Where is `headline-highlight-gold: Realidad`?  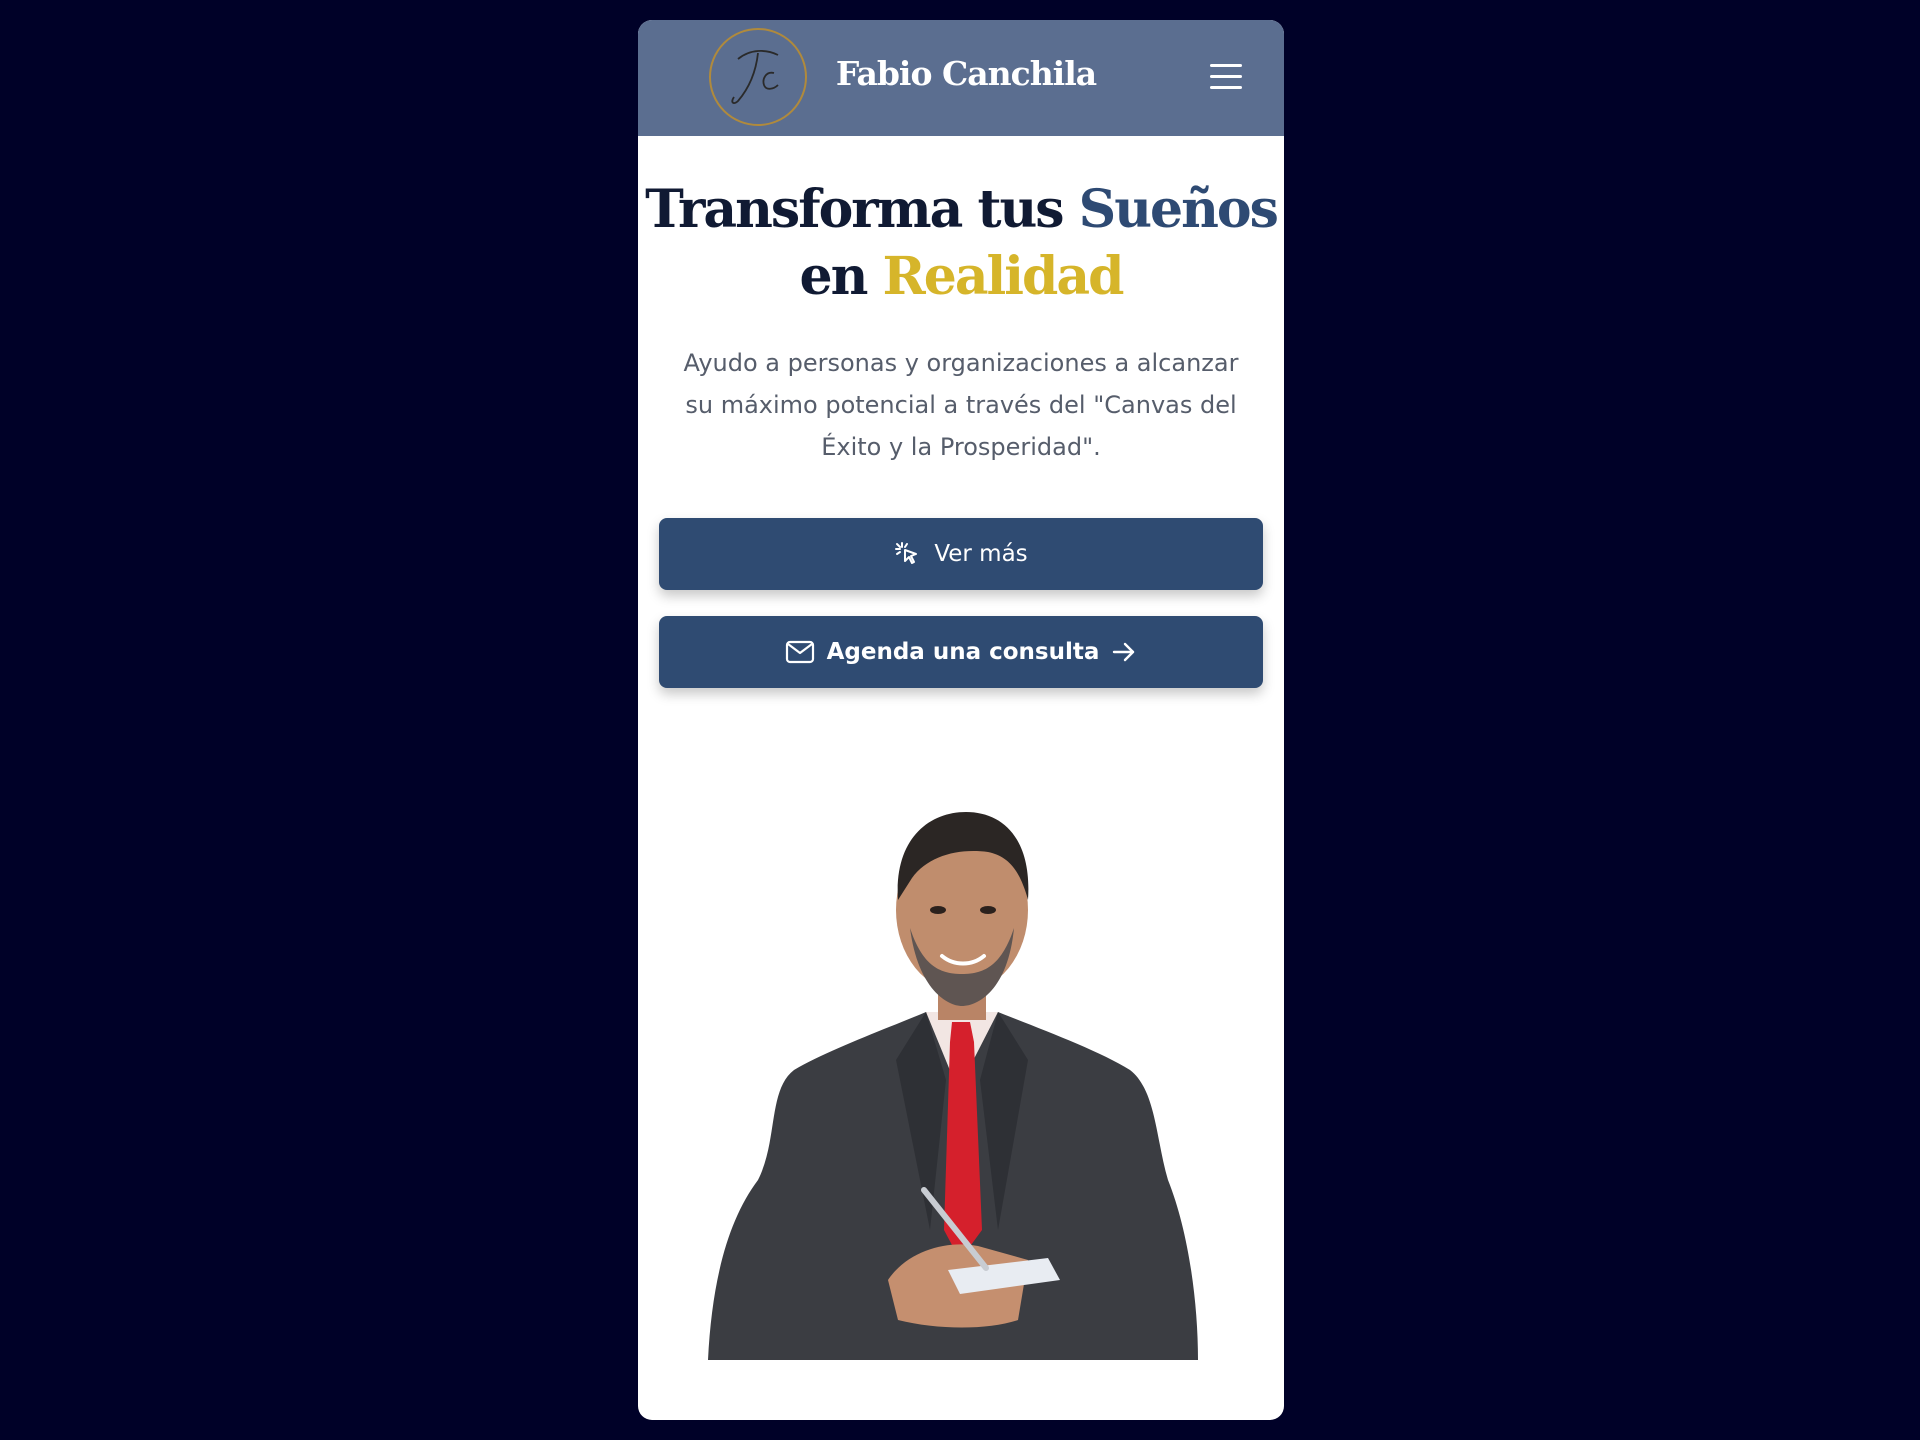
headline-highlight-gold: Realidad is located at coordinates (1003, 276).